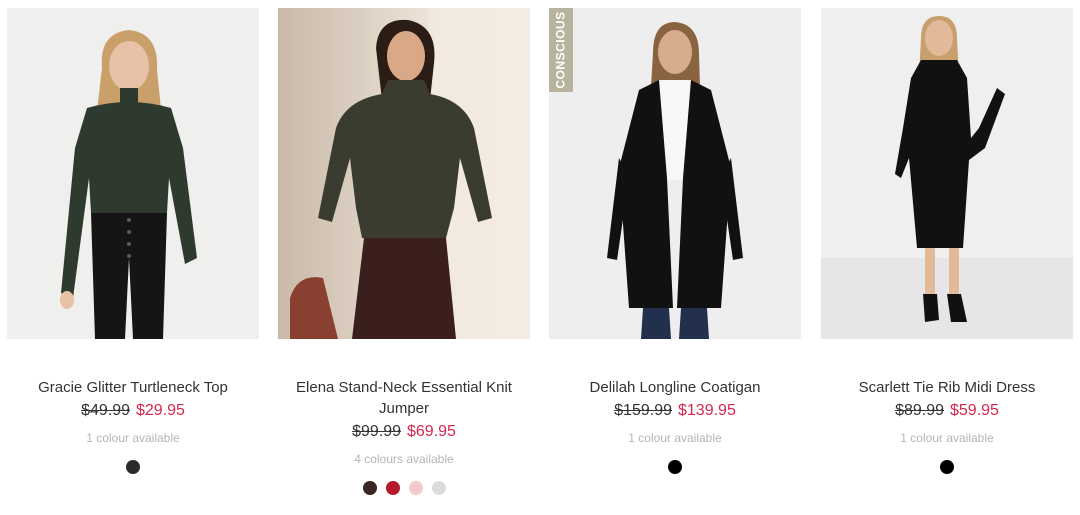 Image resolution: width=1080 pixels, height=515 pixels. What do you see at coordinates (105, 410) in the screenshot?
I see `original-price: $49.99` at bounding box center [105, 410].